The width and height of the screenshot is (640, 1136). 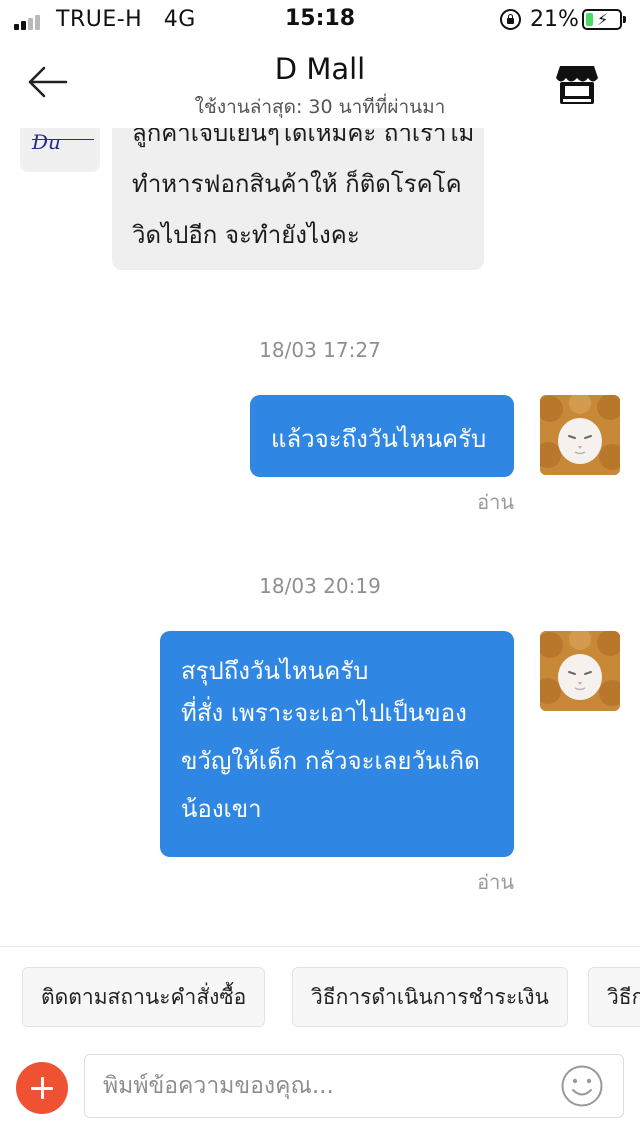 I want to click on shop-name: D Mall, so click(x=320, y=69).